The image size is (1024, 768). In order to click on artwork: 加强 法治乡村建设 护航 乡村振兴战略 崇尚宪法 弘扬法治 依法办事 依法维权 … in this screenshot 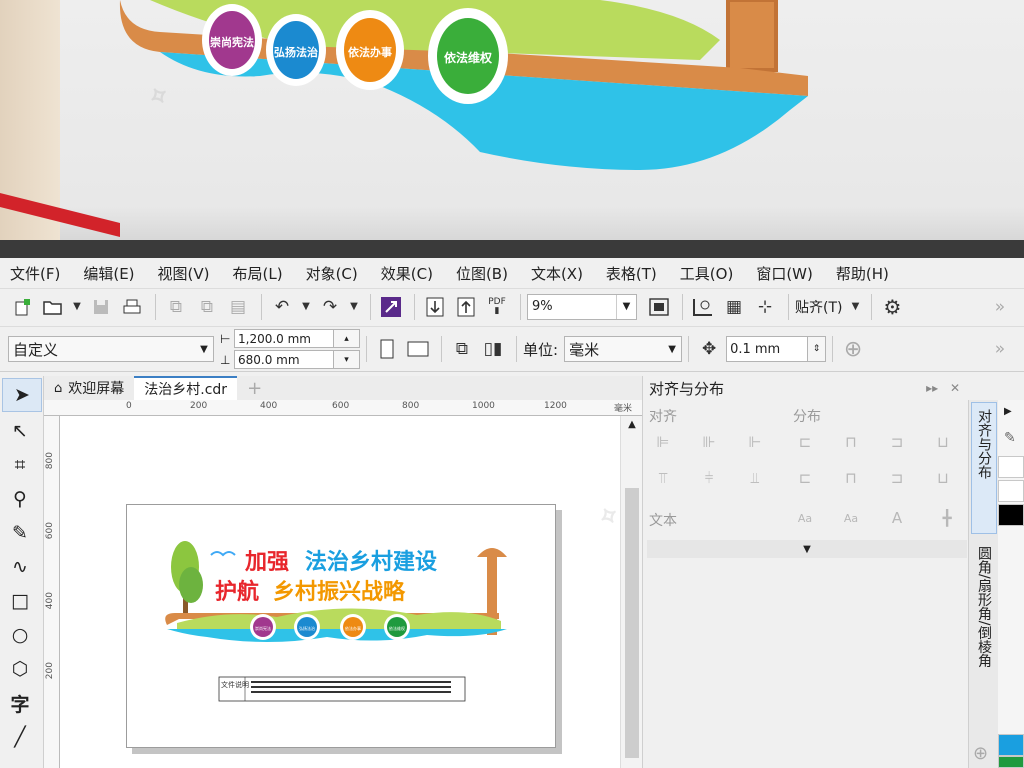, I will do `click(342, 627)`.